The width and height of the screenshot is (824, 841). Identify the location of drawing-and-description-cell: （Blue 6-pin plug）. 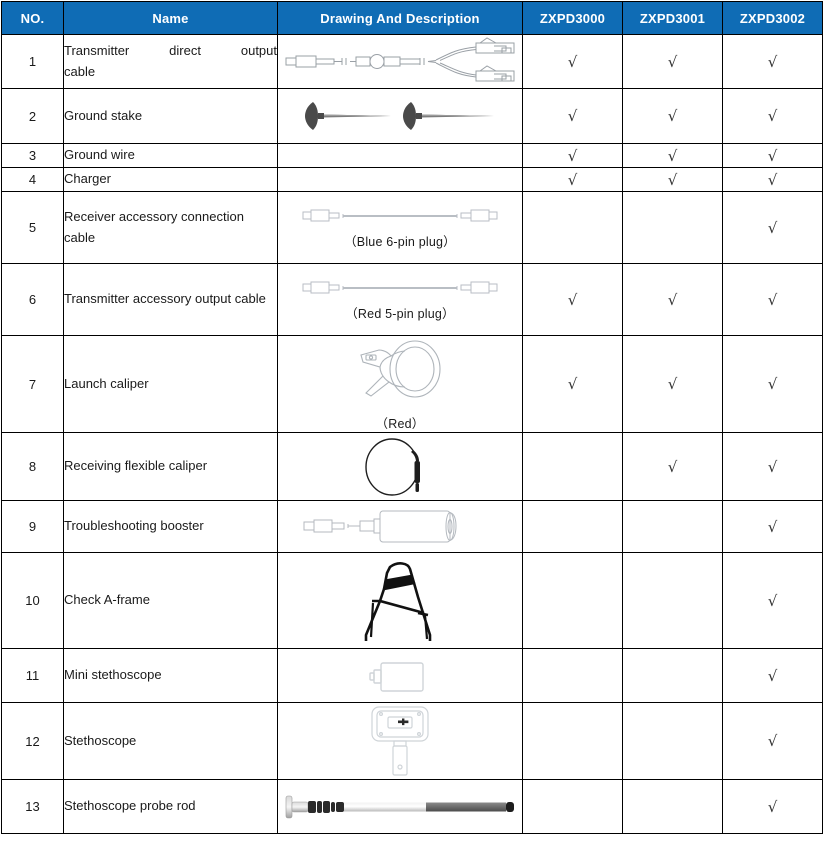
(400, 227).